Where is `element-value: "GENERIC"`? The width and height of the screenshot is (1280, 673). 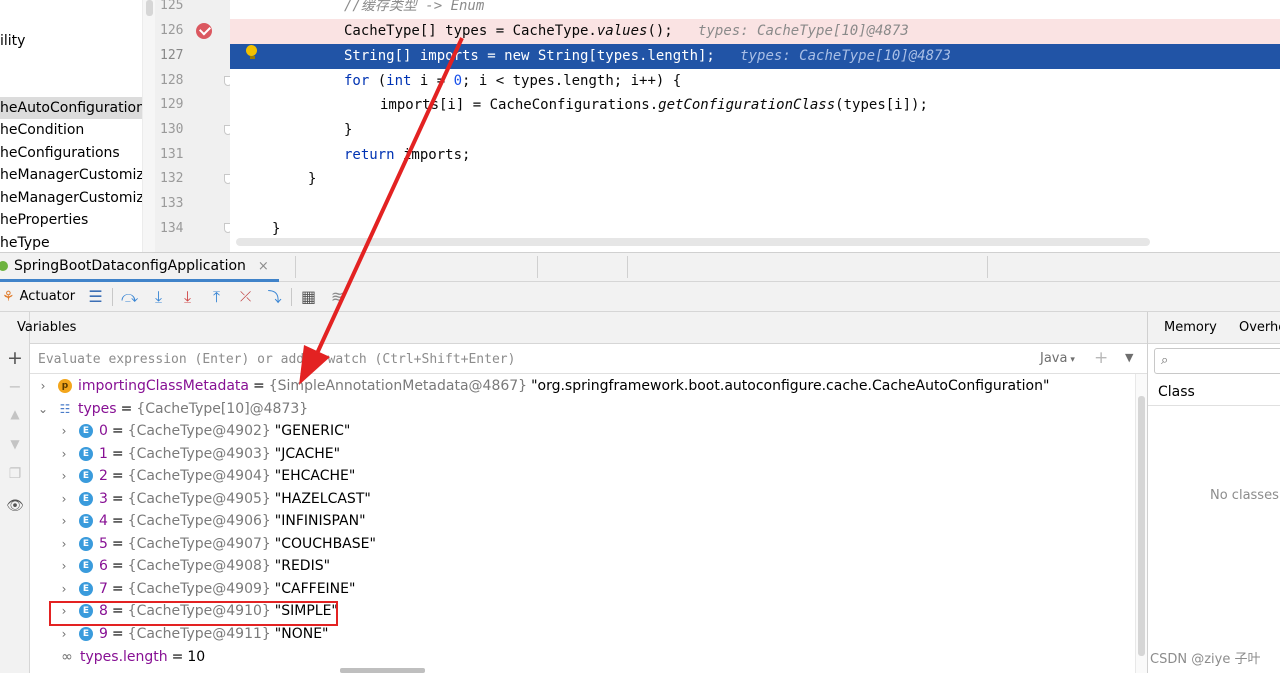 element-value: "GENERIC" is located at coordinates (312, 431).